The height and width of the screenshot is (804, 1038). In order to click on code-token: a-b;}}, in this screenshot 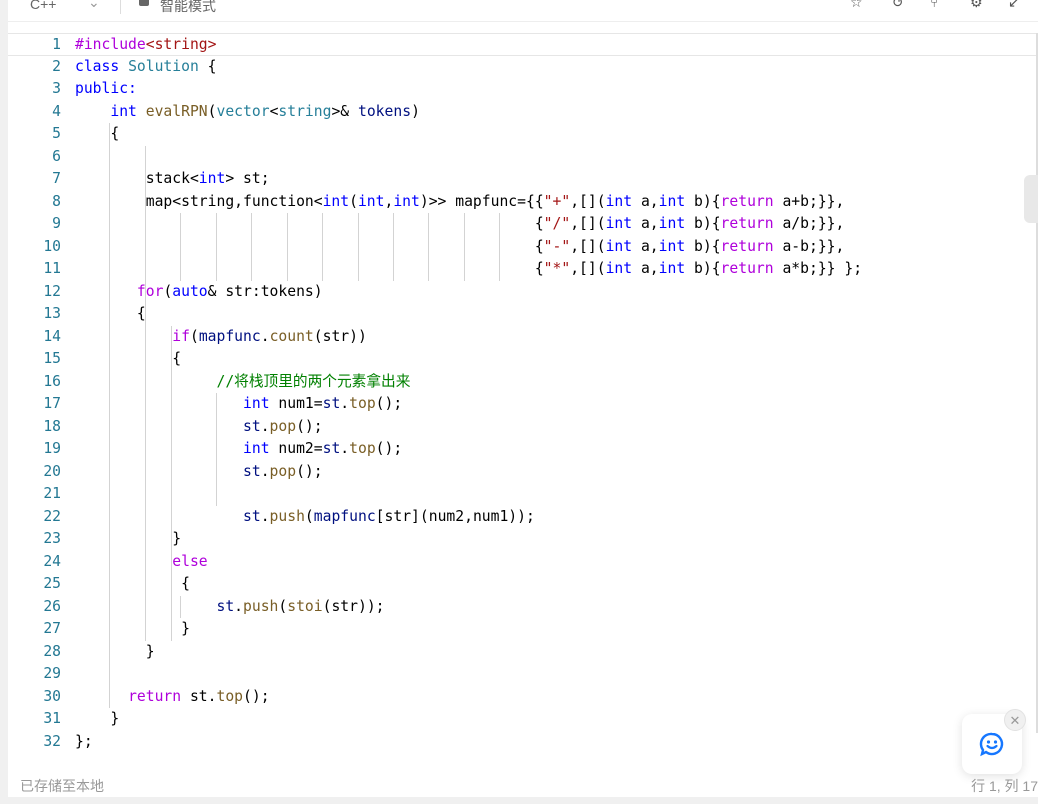, I will do `click(809, 246)`.